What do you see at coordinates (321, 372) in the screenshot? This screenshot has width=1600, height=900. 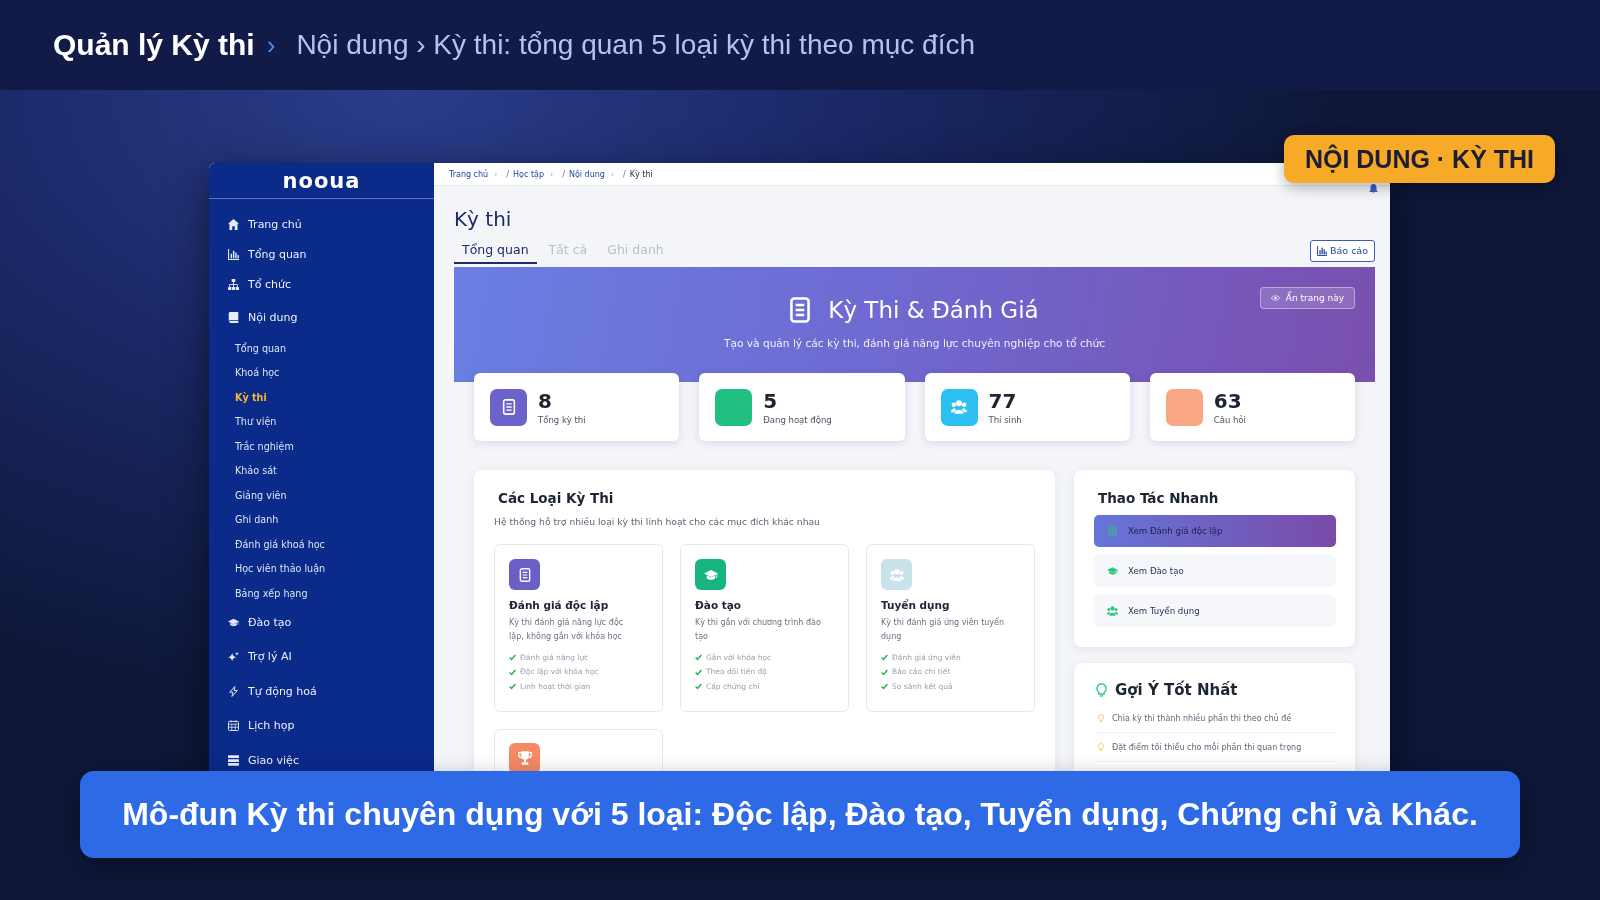 I see `nav-subitem: Khoá học` at bounding box center [321, 372].